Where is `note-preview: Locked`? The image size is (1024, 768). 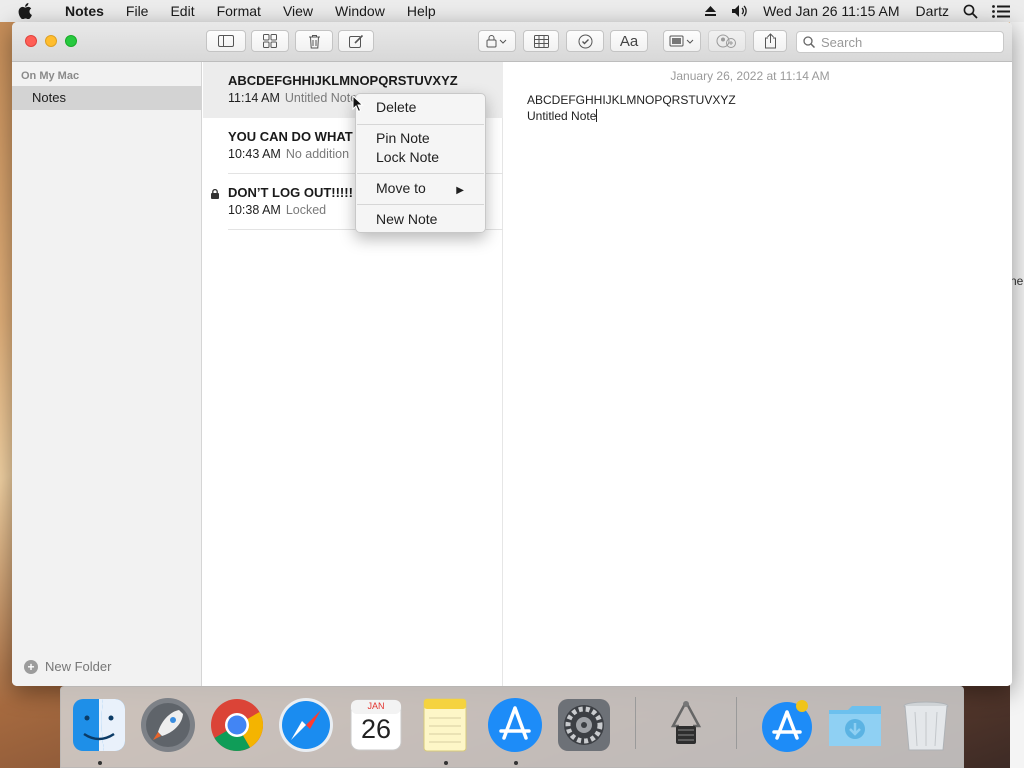 note-preview: Locked is located at coordinates (306, 210).